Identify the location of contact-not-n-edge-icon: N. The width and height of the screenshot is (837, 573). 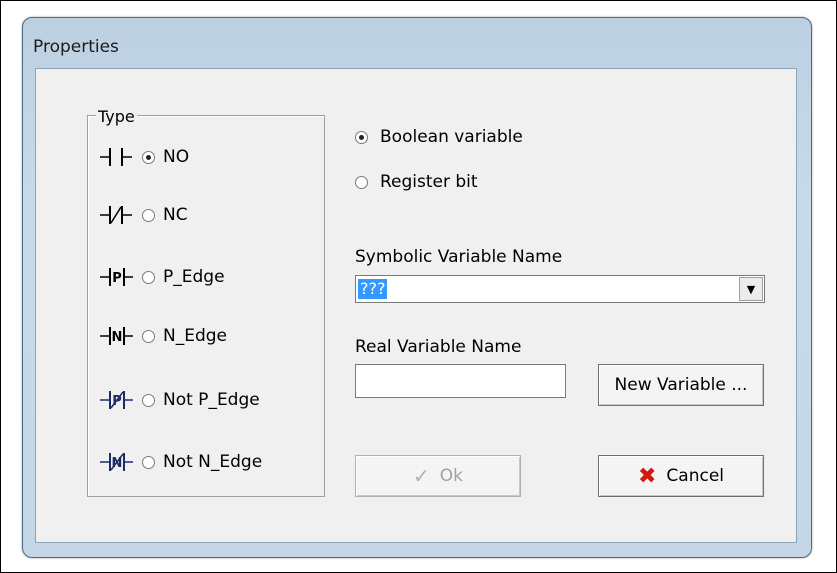
(116, 462).